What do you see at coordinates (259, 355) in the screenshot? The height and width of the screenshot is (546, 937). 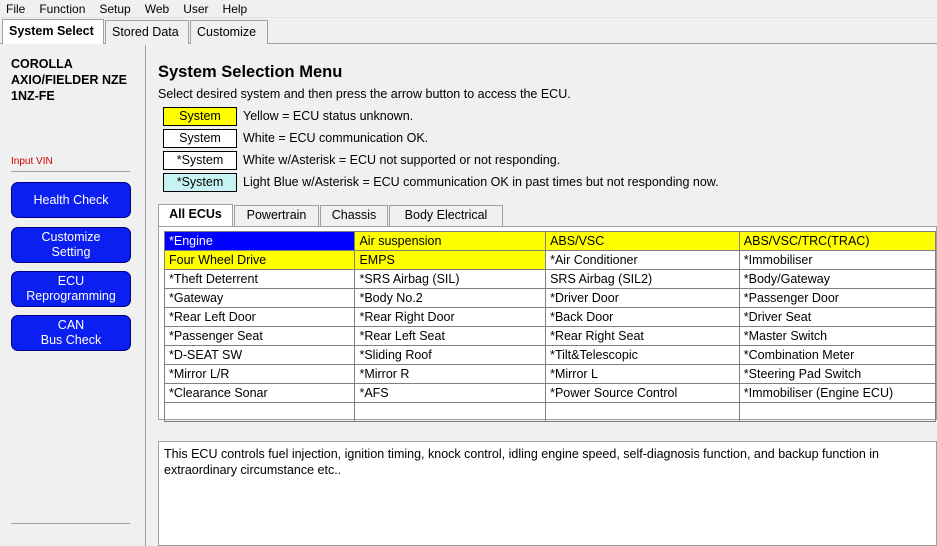 I see `ecu-cell: *D-SEAT SW` at bounding box center [259, 355].